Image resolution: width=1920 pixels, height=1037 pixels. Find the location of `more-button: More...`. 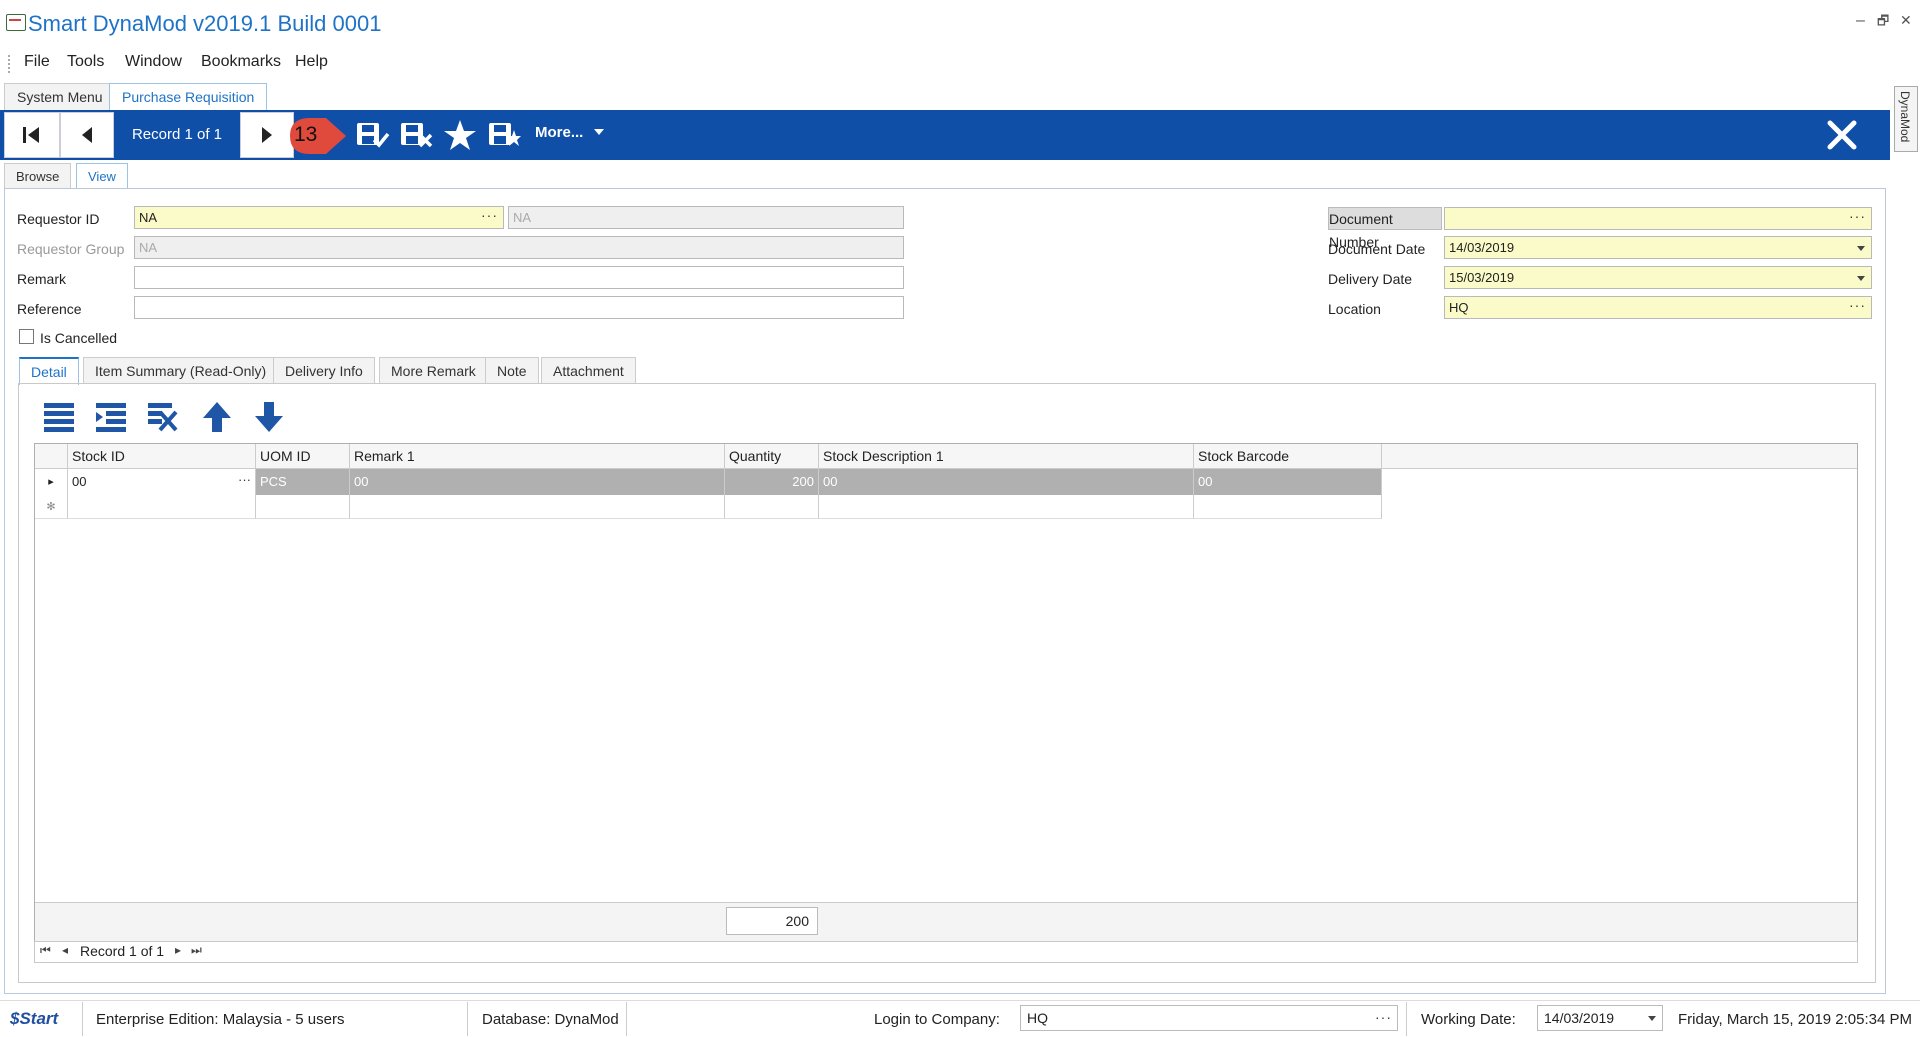

more-button: More... is located at coordinates (559, 132).